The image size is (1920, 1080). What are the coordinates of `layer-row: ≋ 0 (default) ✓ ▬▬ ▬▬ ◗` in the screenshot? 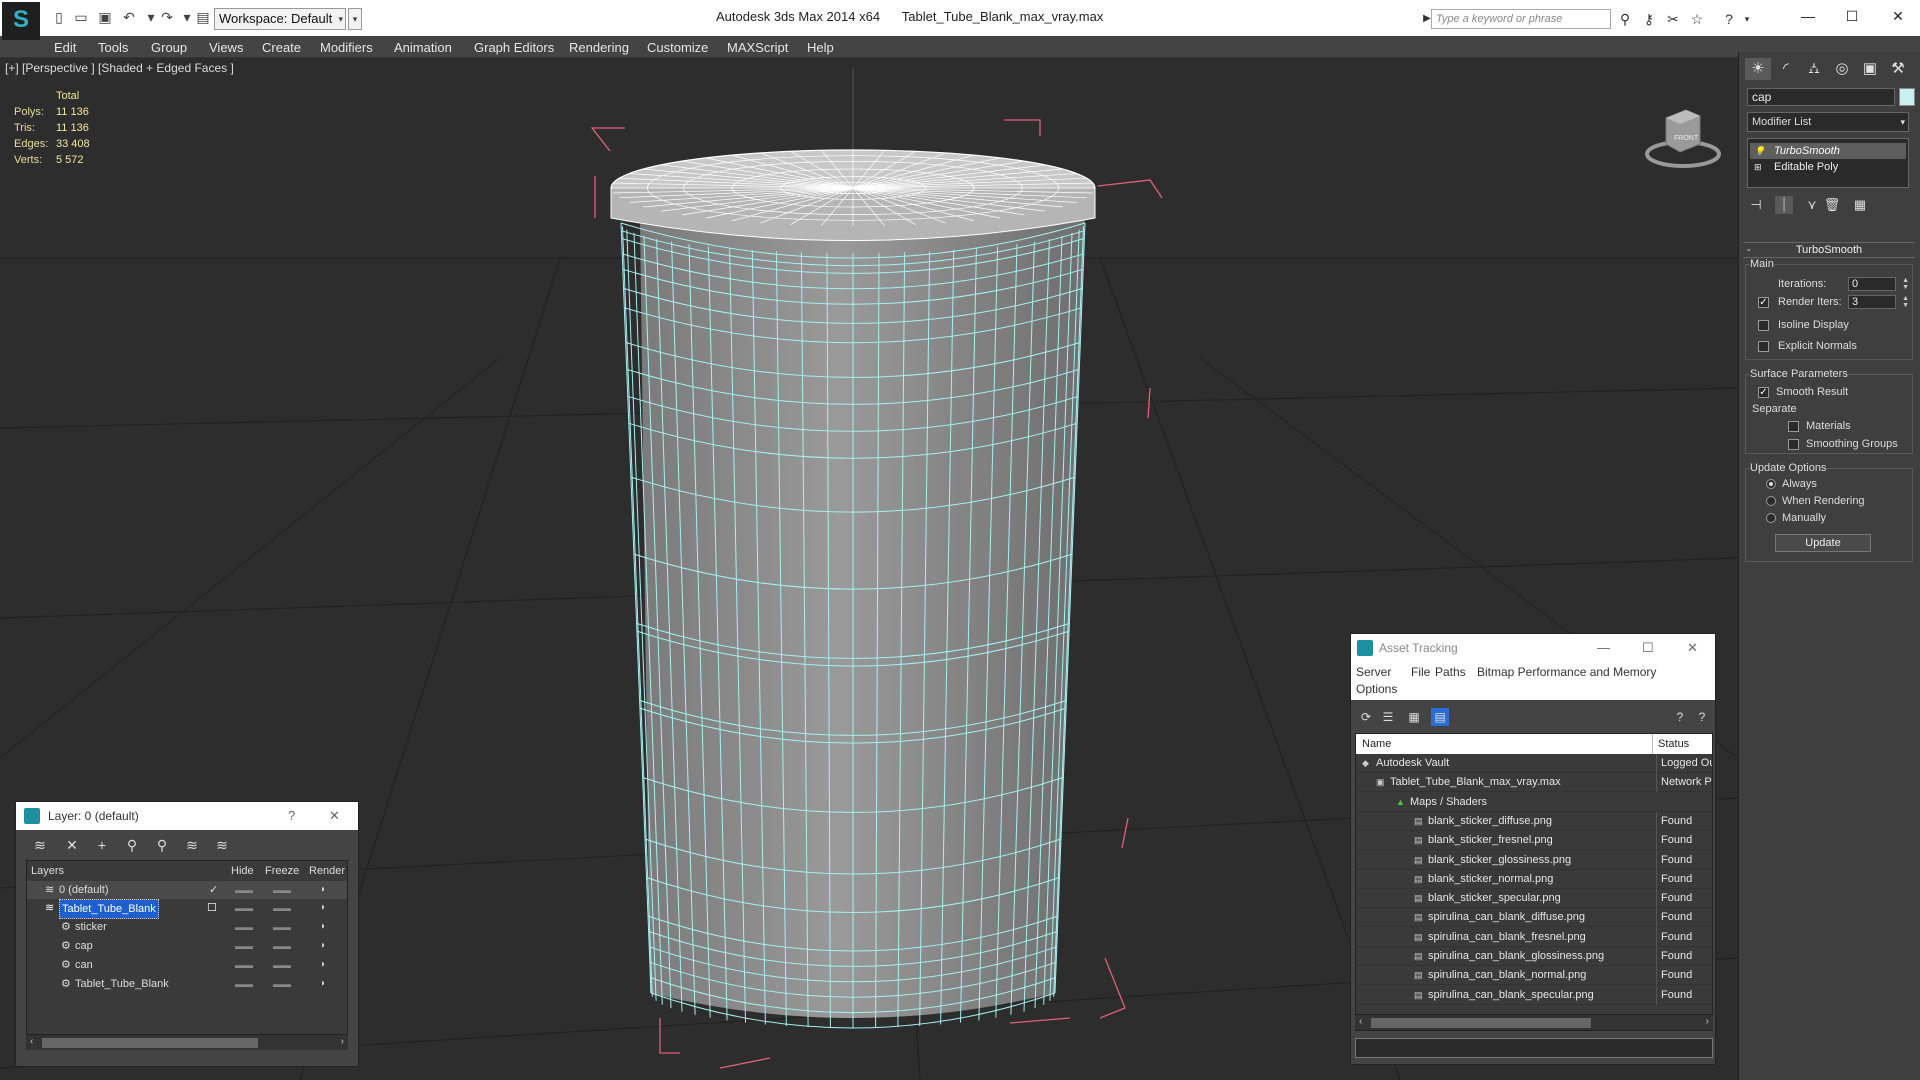 It's located at (187, 890).